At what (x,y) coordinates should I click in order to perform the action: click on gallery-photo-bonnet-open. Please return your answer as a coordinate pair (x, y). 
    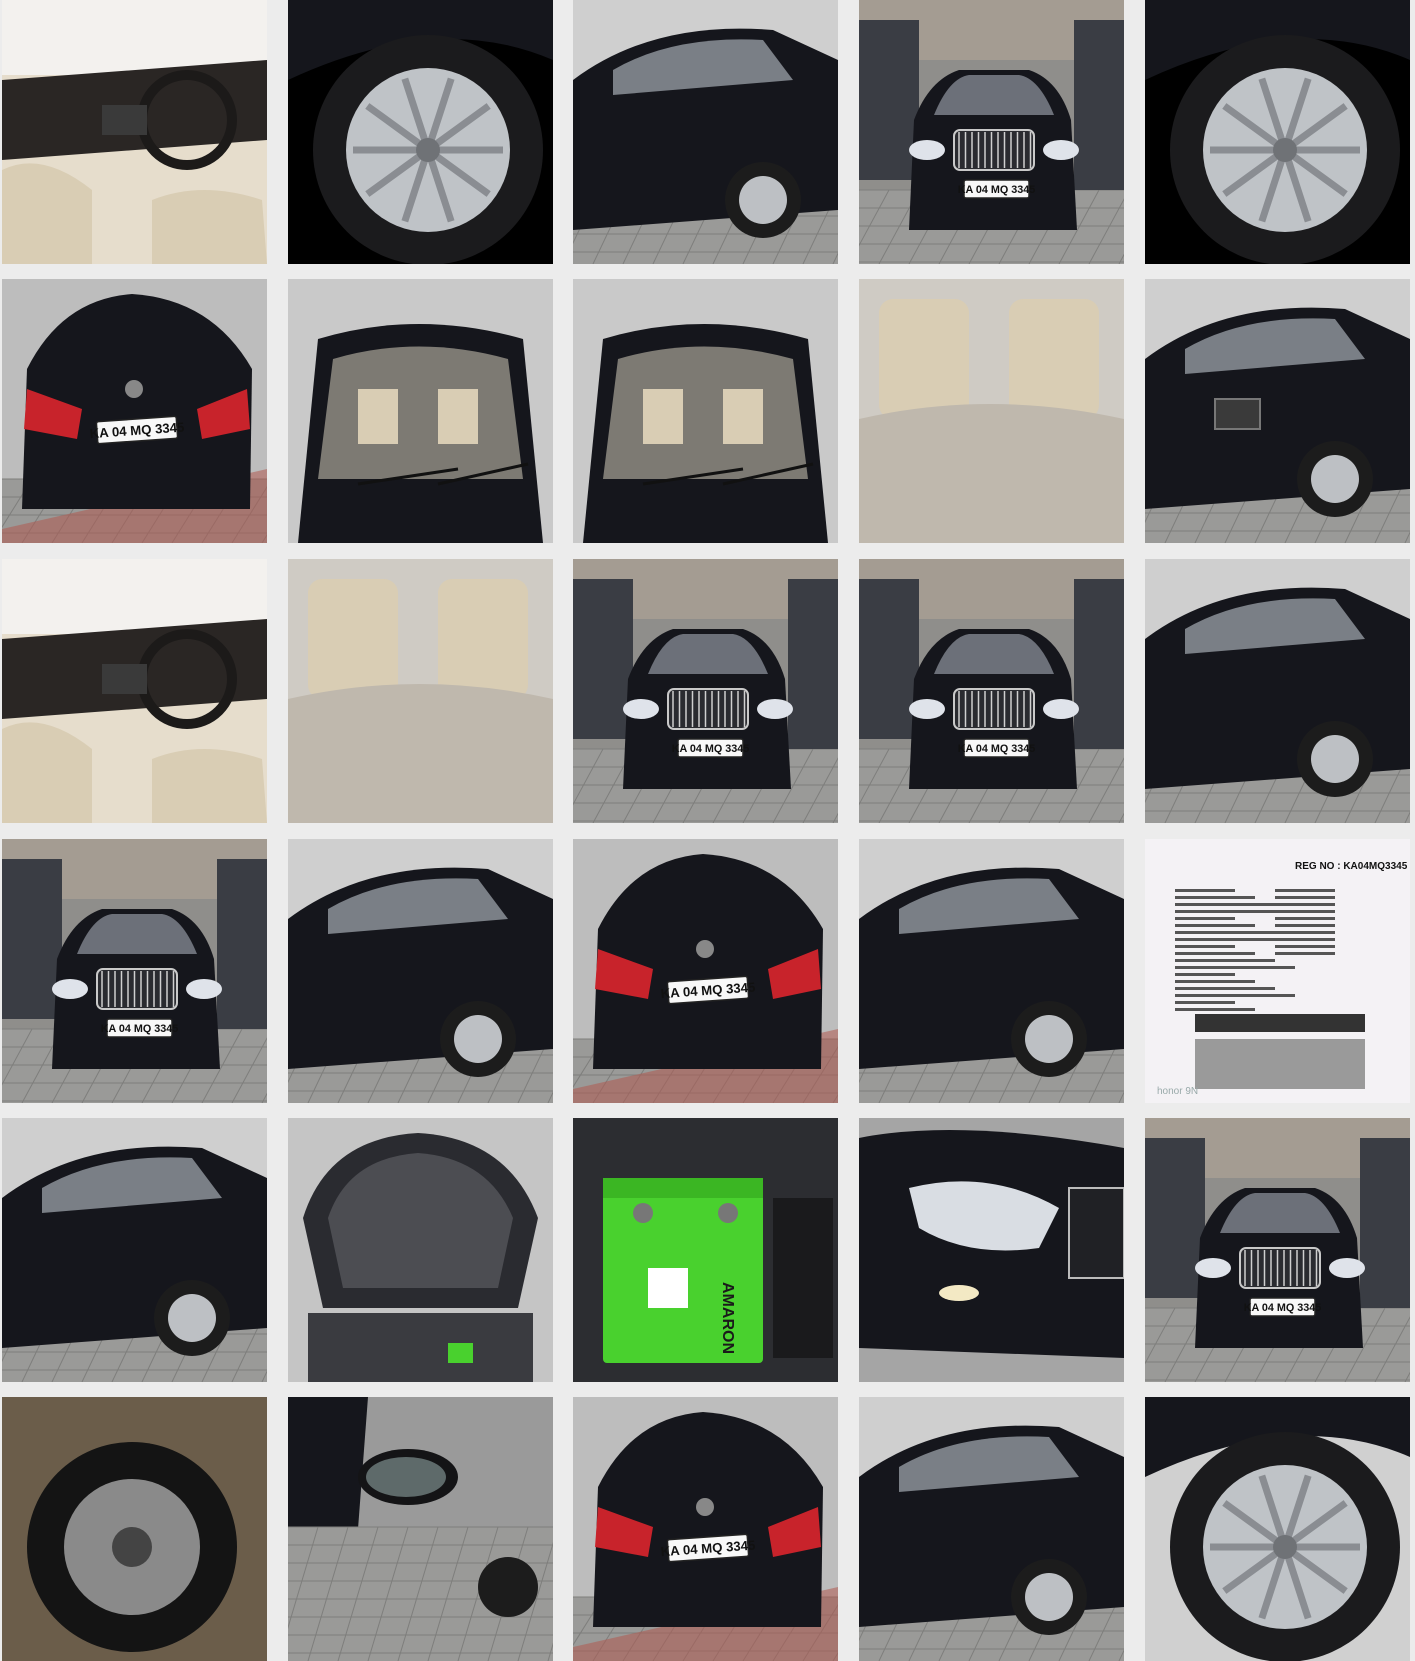
    Looking at the image, I should click on (420, 1250).